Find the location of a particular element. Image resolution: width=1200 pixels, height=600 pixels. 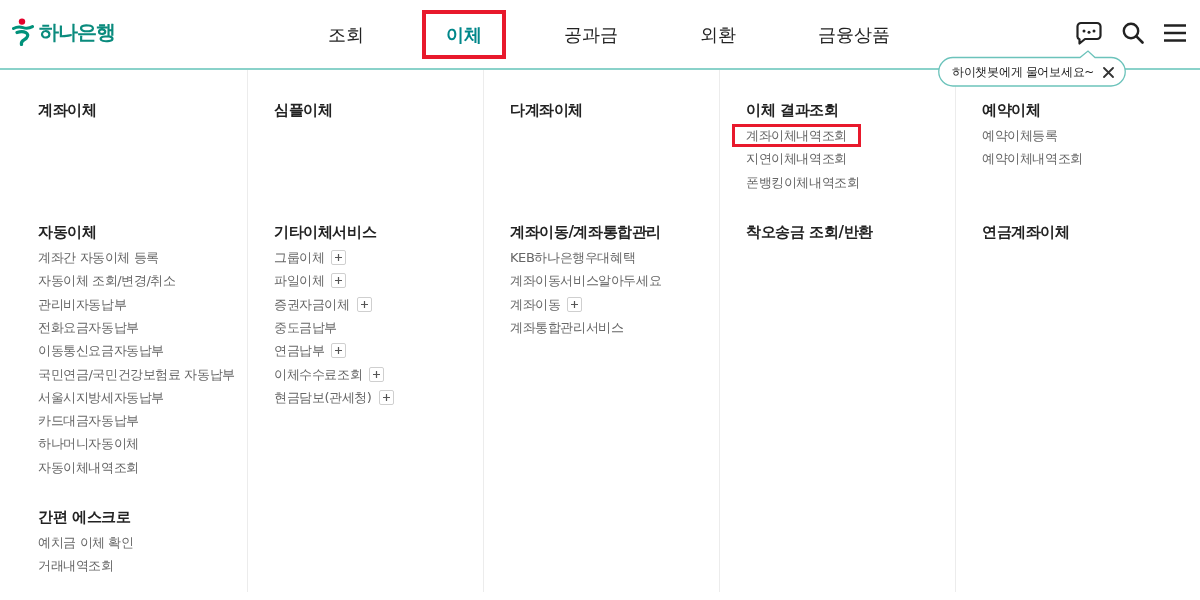

menu-link: 계좌이동 is located at coordinates (535, 304).